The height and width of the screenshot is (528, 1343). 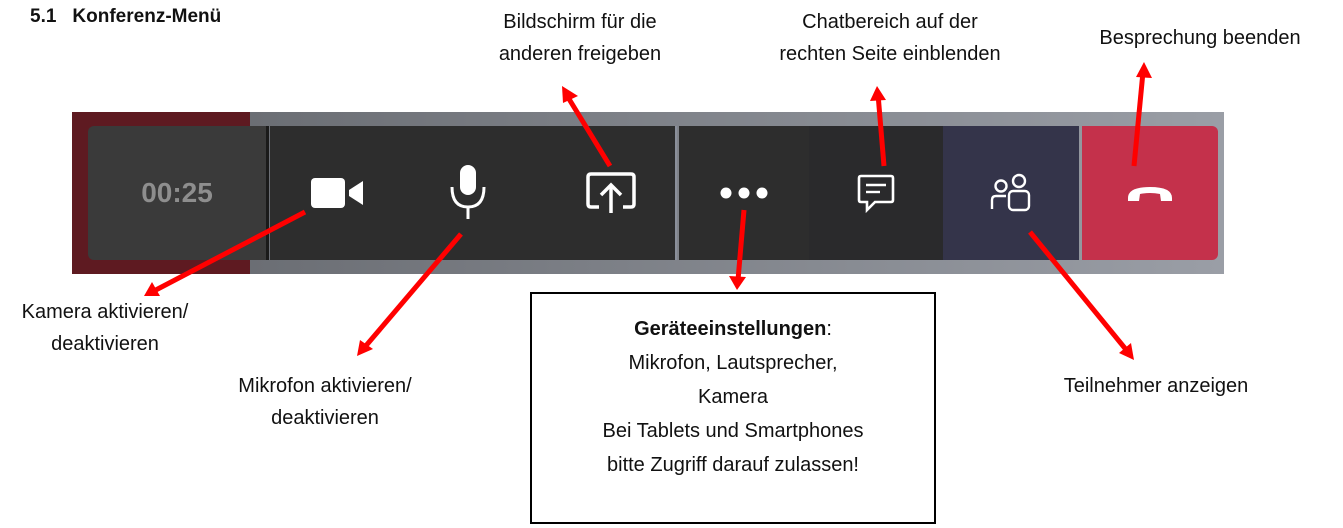 I want to click on arrow-chat, so click(x=881, y=130).